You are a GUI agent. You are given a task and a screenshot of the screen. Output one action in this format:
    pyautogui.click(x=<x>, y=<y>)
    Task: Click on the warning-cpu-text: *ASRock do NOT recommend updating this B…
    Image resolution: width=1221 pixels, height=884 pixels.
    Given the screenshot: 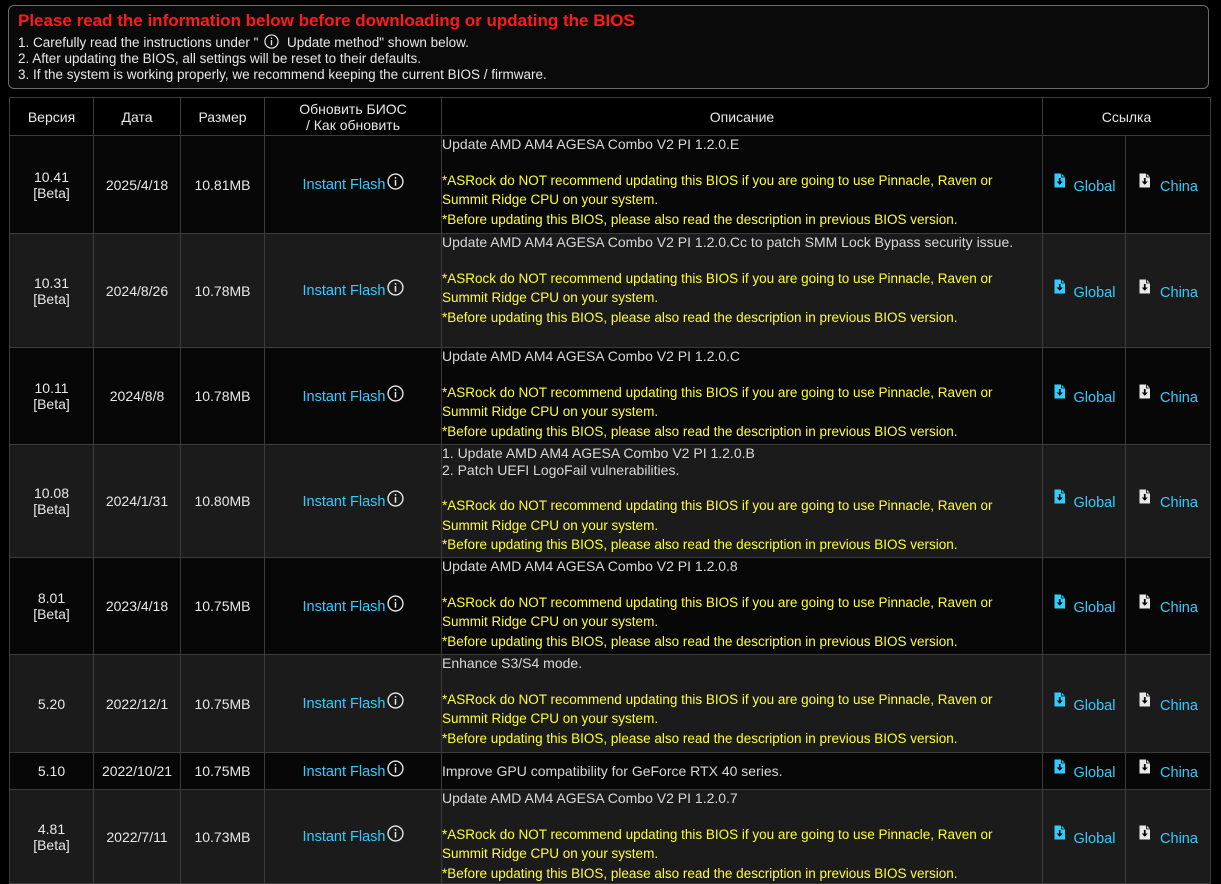 What is the action you would take?
    pyautogui.click(x=717, y=515)
    